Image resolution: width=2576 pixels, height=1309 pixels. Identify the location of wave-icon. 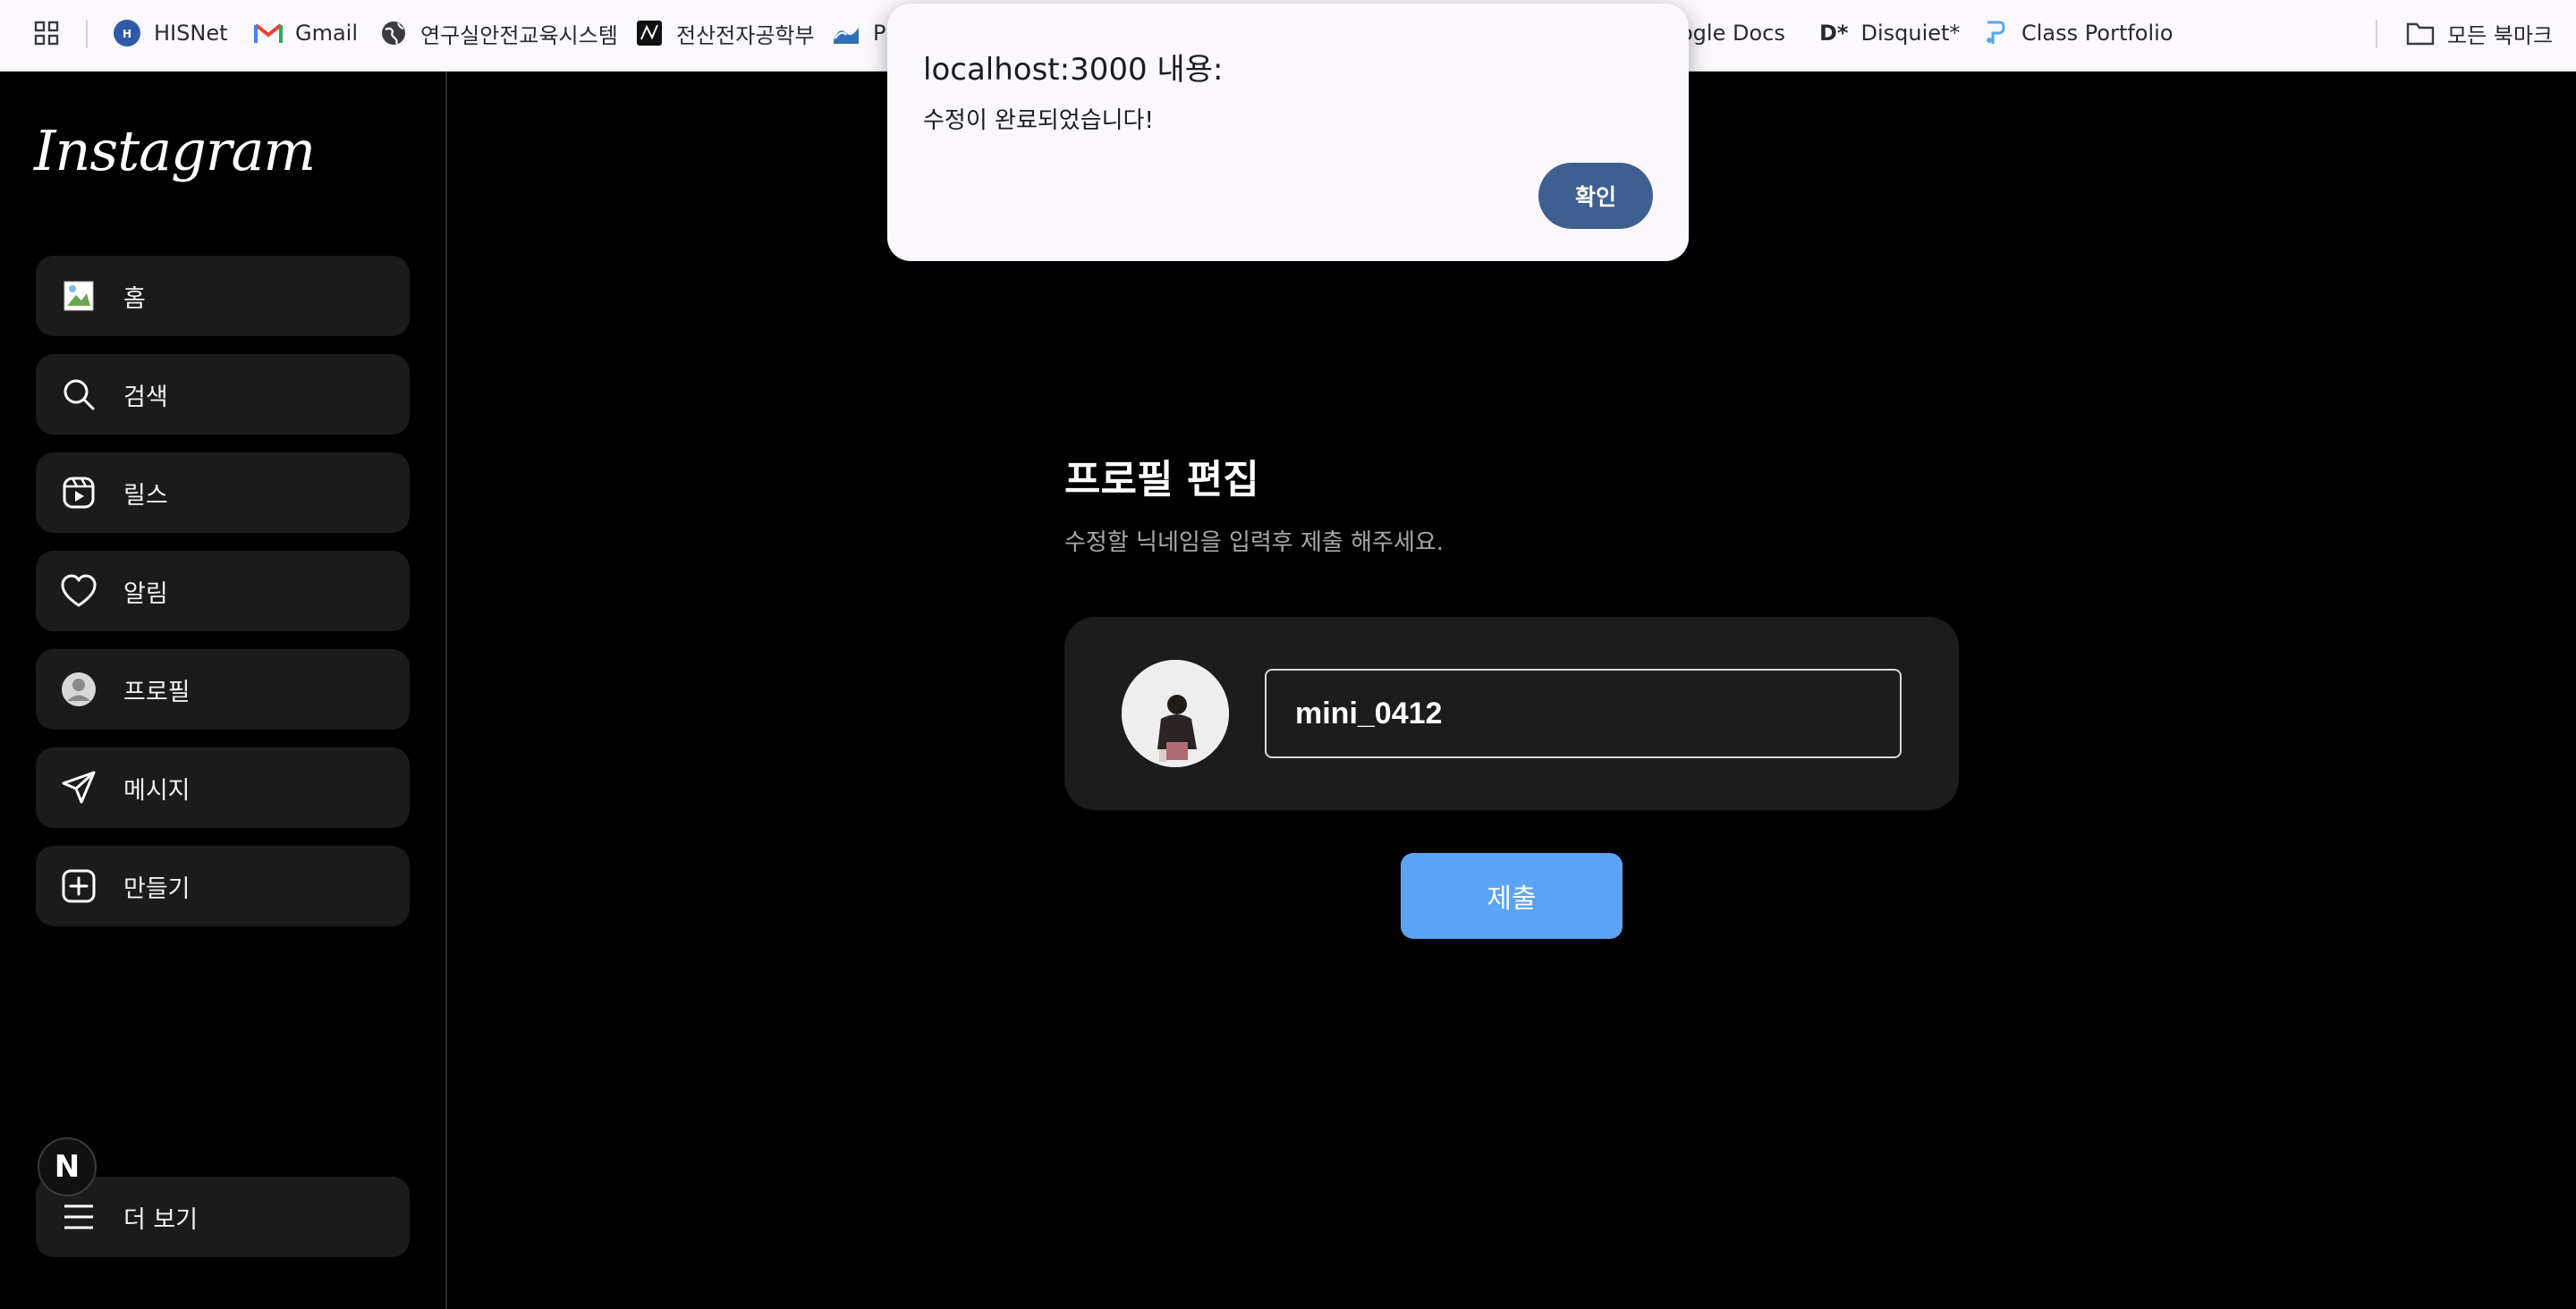
(846, 33).